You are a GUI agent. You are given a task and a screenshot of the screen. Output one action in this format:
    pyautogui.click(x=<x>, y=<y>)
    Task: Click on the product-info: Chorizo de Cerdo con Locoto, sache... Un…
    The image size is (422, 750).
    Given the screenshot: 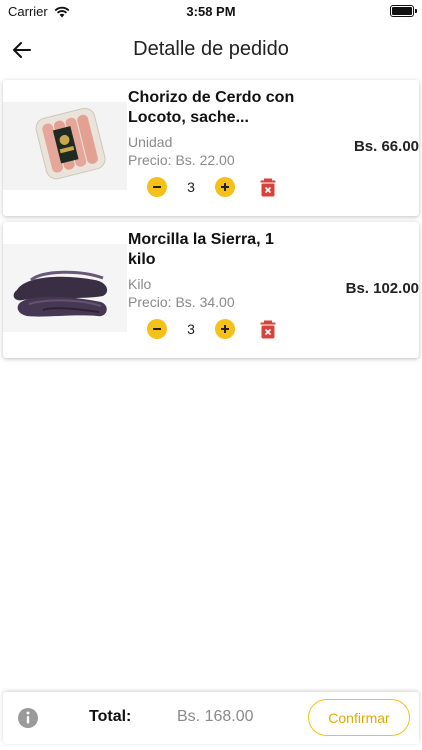 What is the action you would take?
    pyautogui.click(x=213, y=128)
    